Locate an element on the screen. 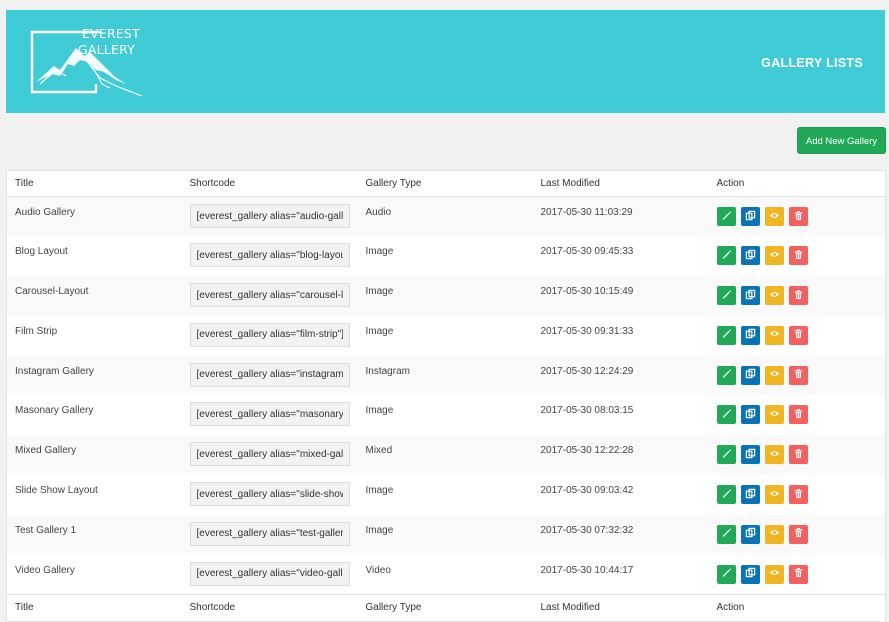 The width and height of the screenshot is (889, 622). column-header-title: Title is located at coordinates (94, 183).